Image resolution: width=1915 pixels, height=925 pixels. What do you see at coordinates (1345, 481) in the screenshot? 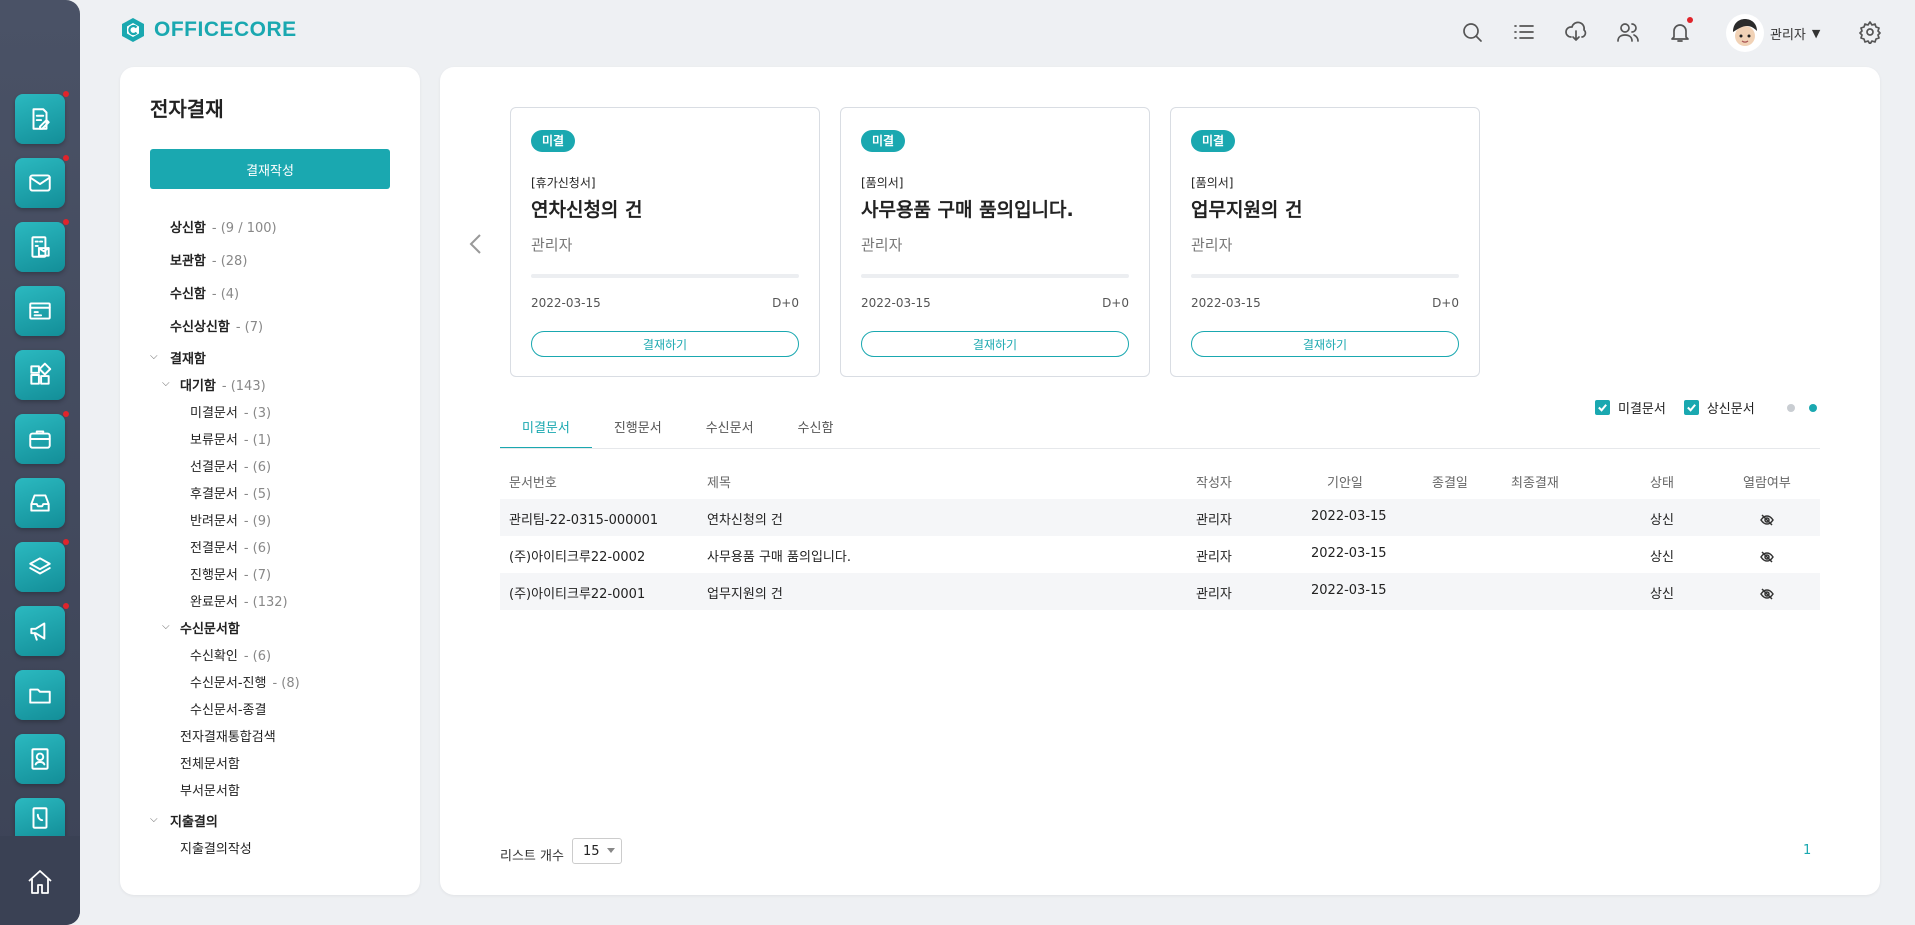
I see `col-draft-date: 기안일` at bounding box center [1345, 481].